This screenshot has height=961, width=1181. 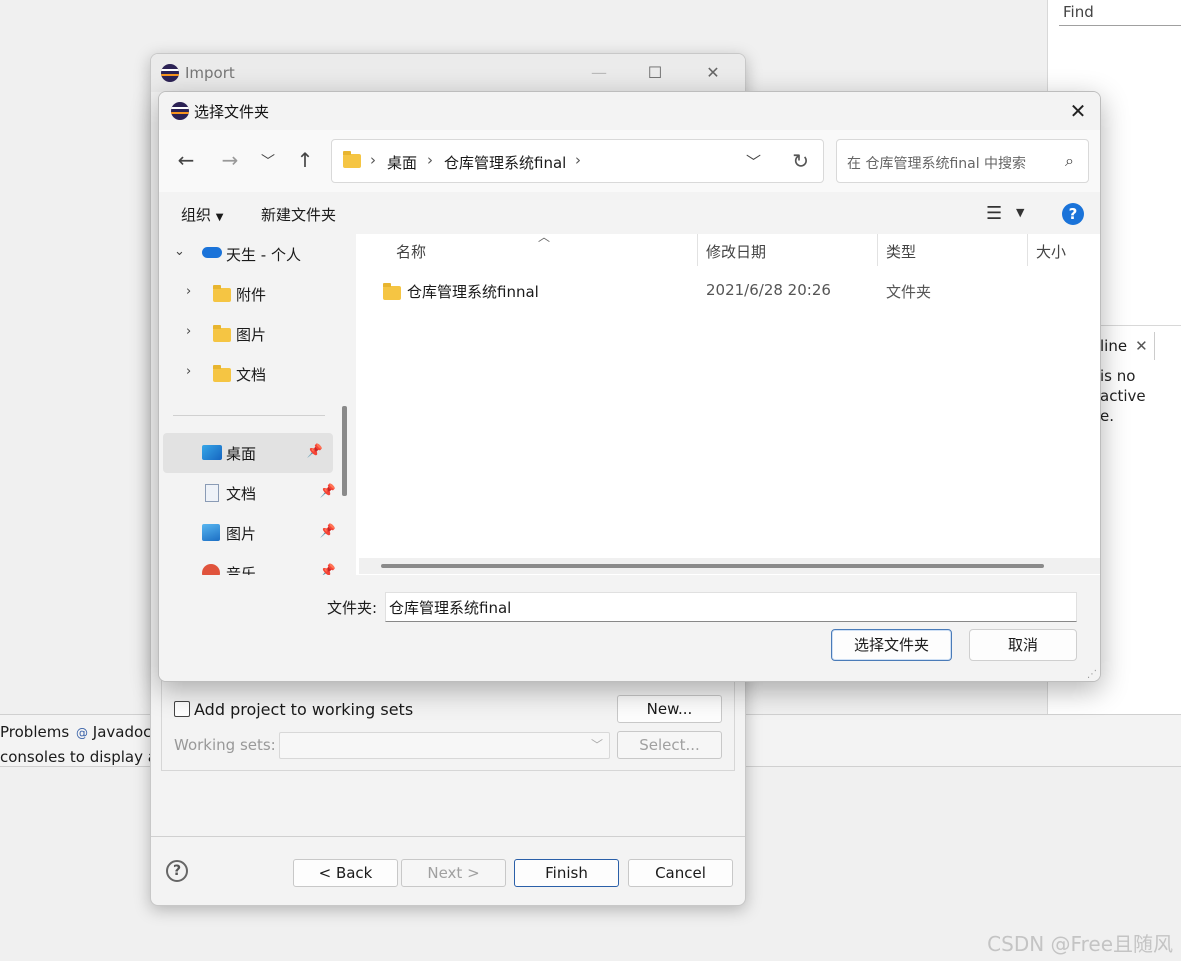 I want to click on next-button: Next >, so click(x=453, y=873).